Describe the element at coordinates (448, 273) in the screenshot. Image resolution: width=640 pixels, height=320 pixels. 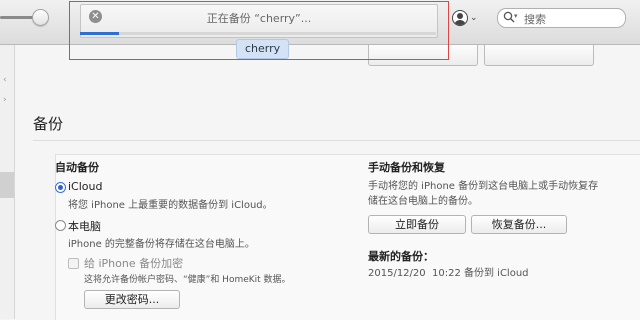
I see `latest-backup-value: 2015/12/20 10:22 备份到 iCloud` at that location.